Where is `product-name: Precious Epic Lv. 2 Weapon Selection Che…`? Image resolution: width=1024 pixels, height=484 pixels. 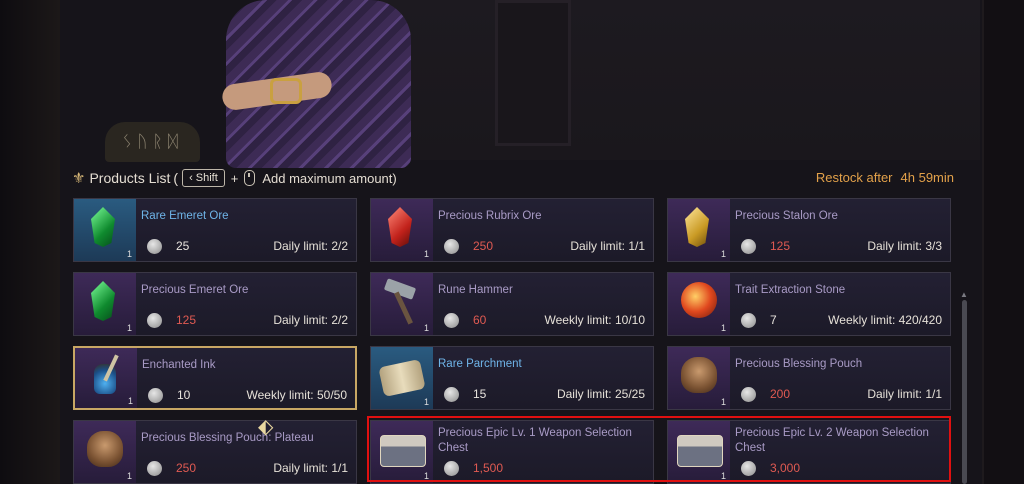 product-name: Precious Epic Lv. 2 Weapon Selection Che… is located at coordinates (832, 440).